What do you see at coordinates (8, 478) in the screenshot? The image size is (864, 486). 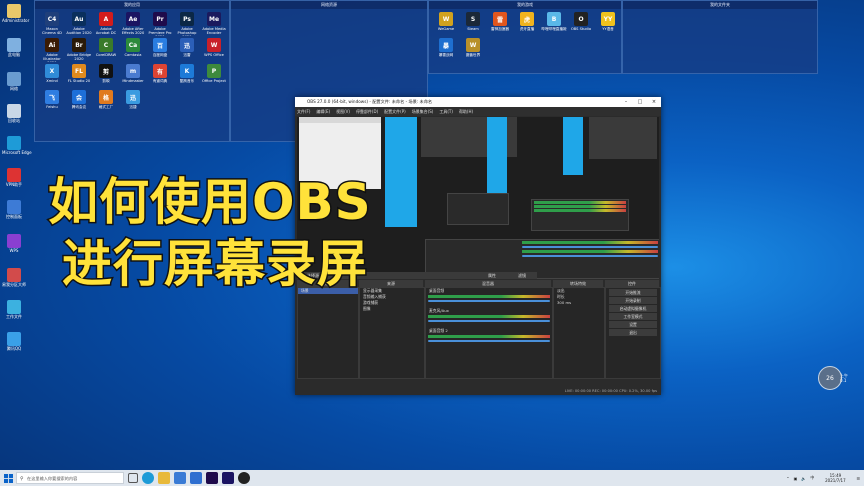 I see `start-button` at bounding box center [8, 478].